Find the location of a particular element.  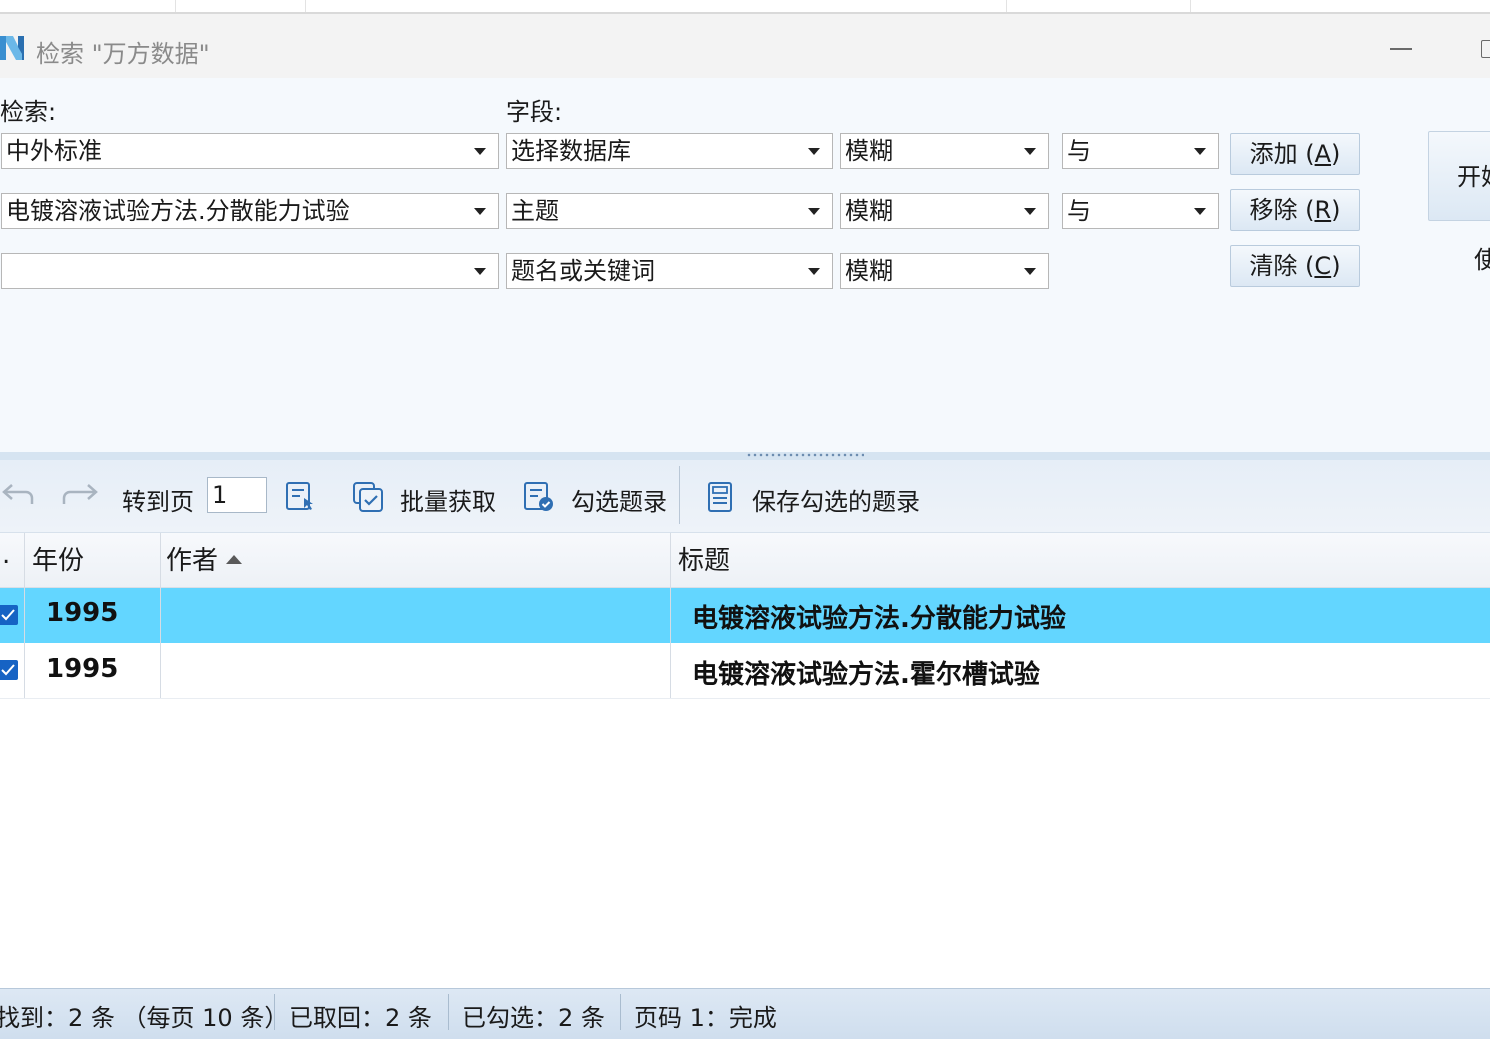

logic-combo-2: 与 is located at coordinates (1140, 211).